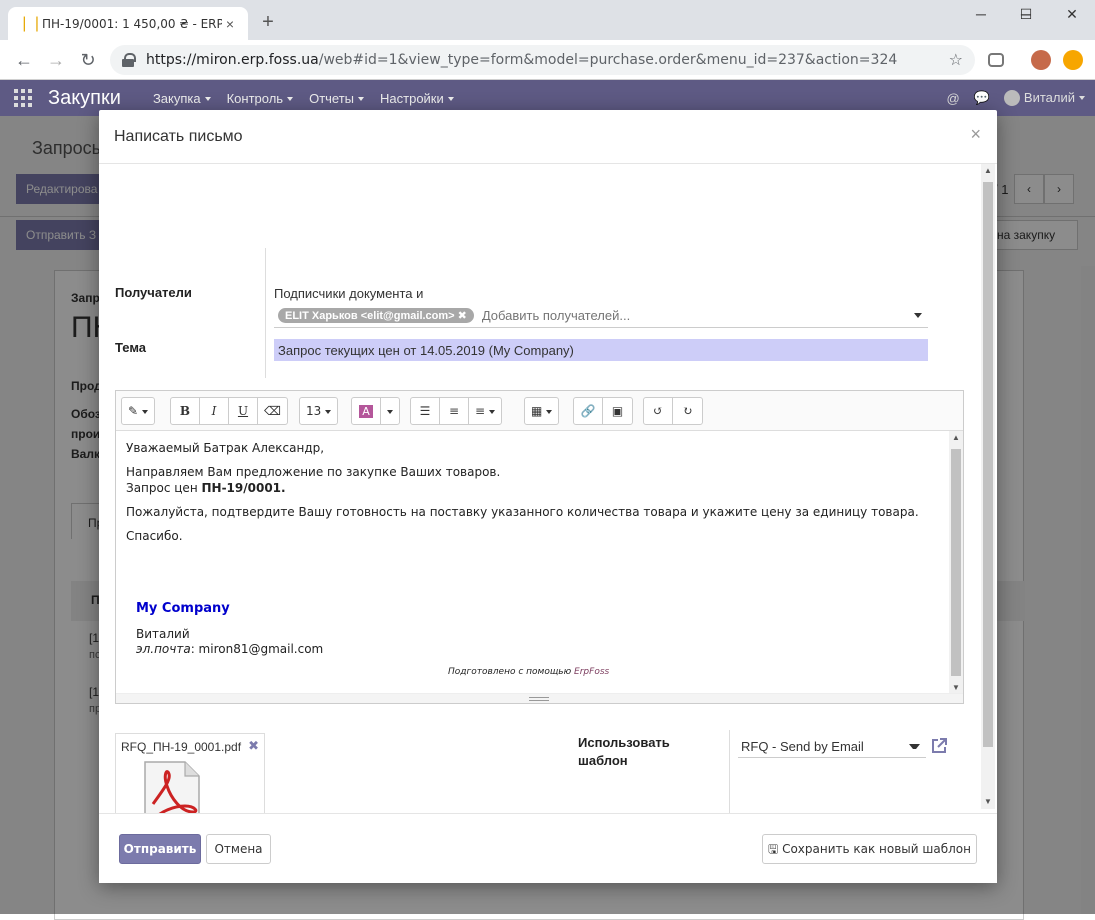  I want to click on forward-icon: →, so click(56, 60).